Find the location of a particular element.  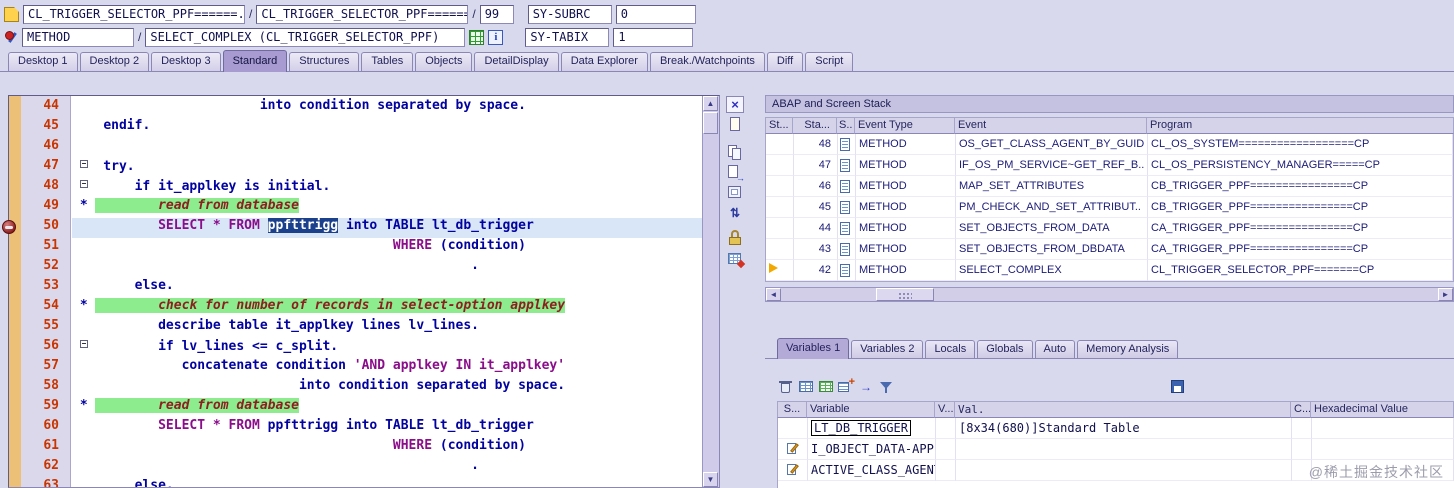

tab-variables-2: Variables 2 is located at coordinates (887, 349).